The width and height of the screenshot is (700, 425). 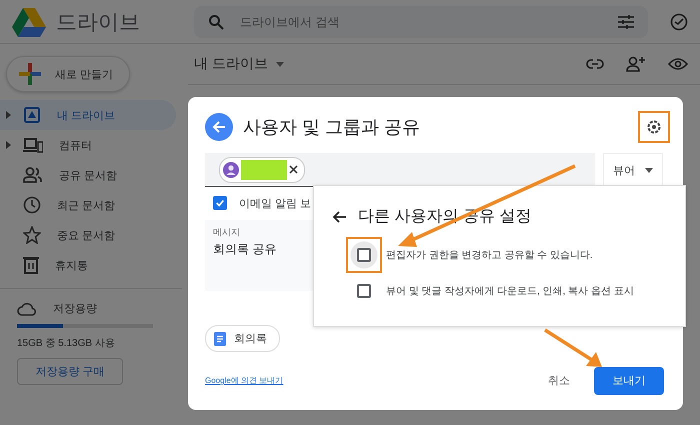 What do you see at coordinates (227, 232) in the screenshot?
I see `message-label: 메시지` at bounding box center [227, 232].